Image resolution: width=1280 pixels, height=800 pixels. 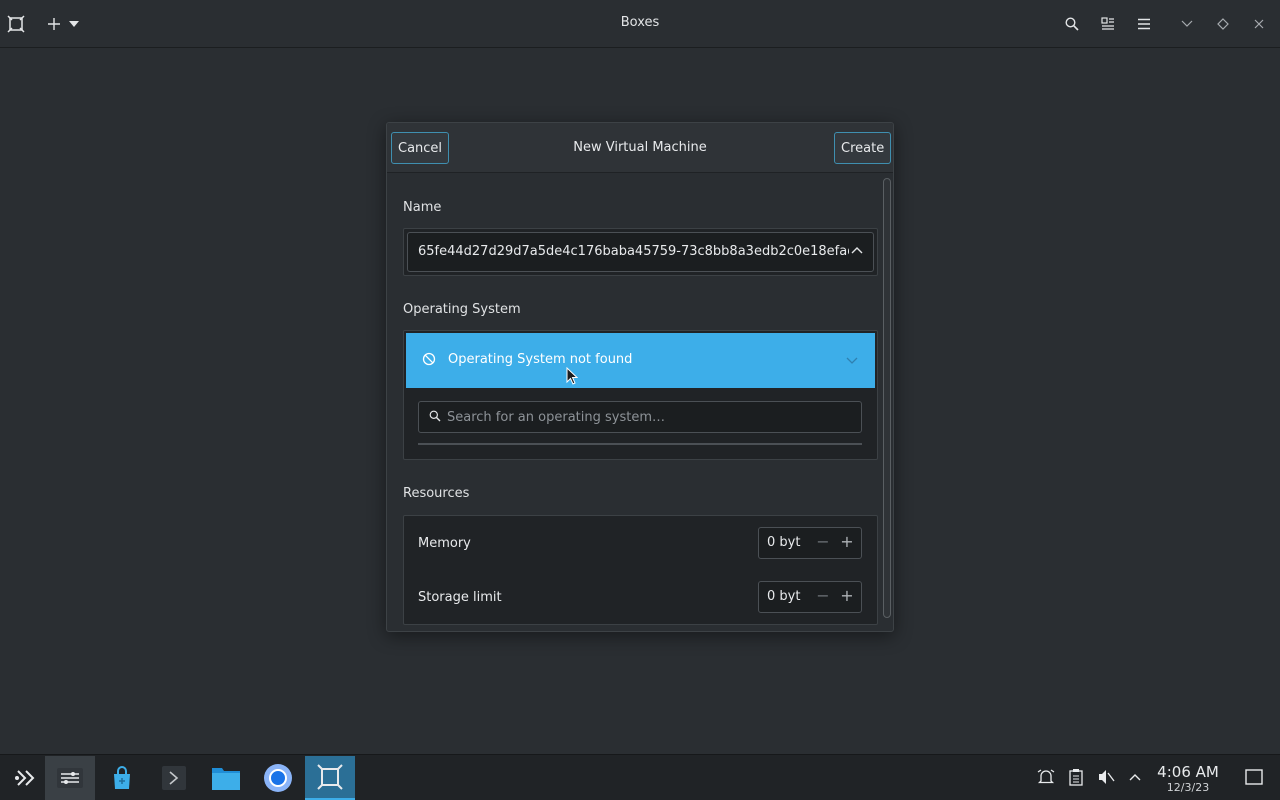 What do you see at coordinates (460, 597) in the screenshot?
I see `storage-label: Storage limit` at bounding box center [460, 597].